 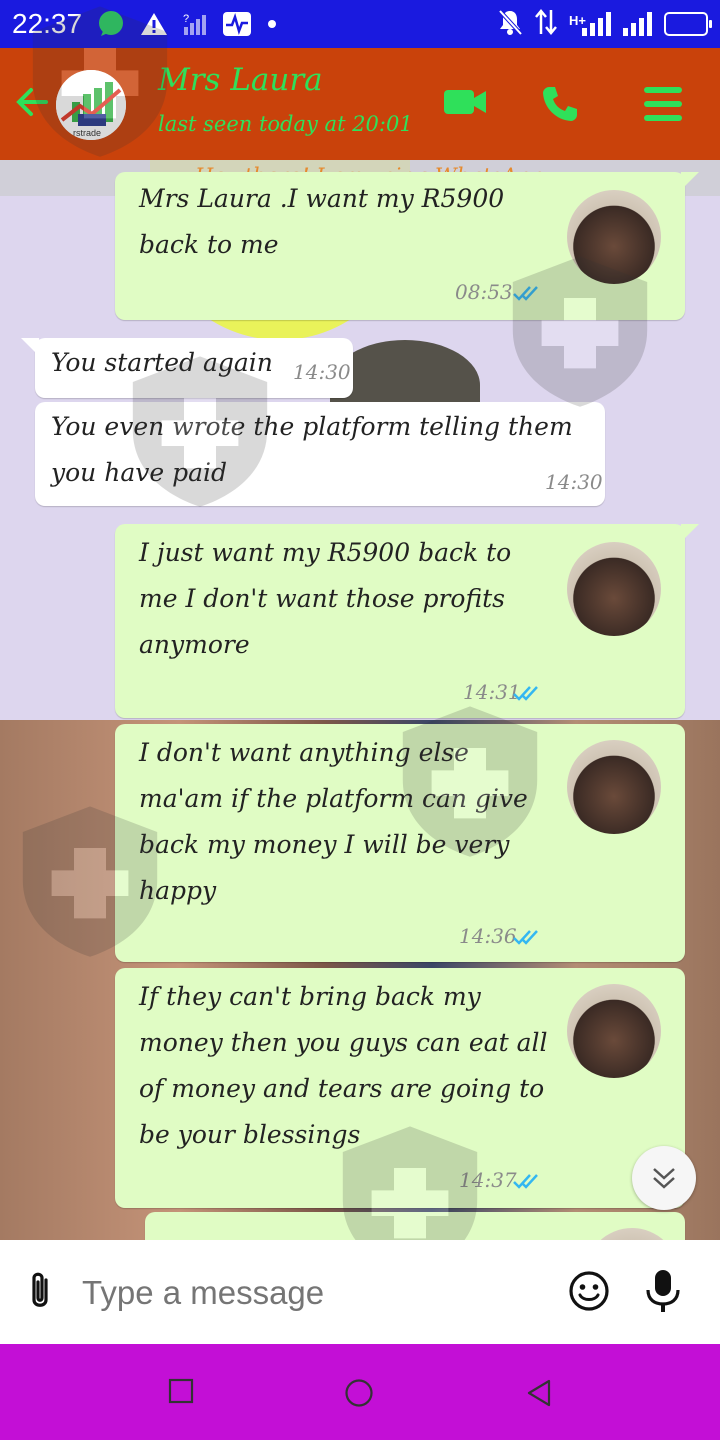 I want to click on activity-icon, so click(x=237, y=24).